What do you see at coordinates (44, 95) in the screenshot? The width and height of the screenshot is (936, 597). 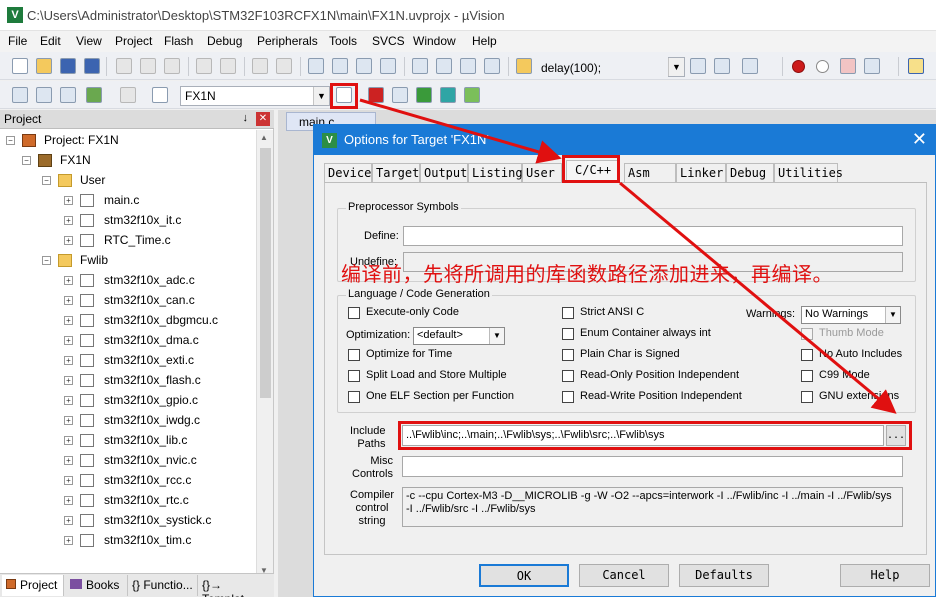 I see `build-icon` at bounding box center [44, 95].